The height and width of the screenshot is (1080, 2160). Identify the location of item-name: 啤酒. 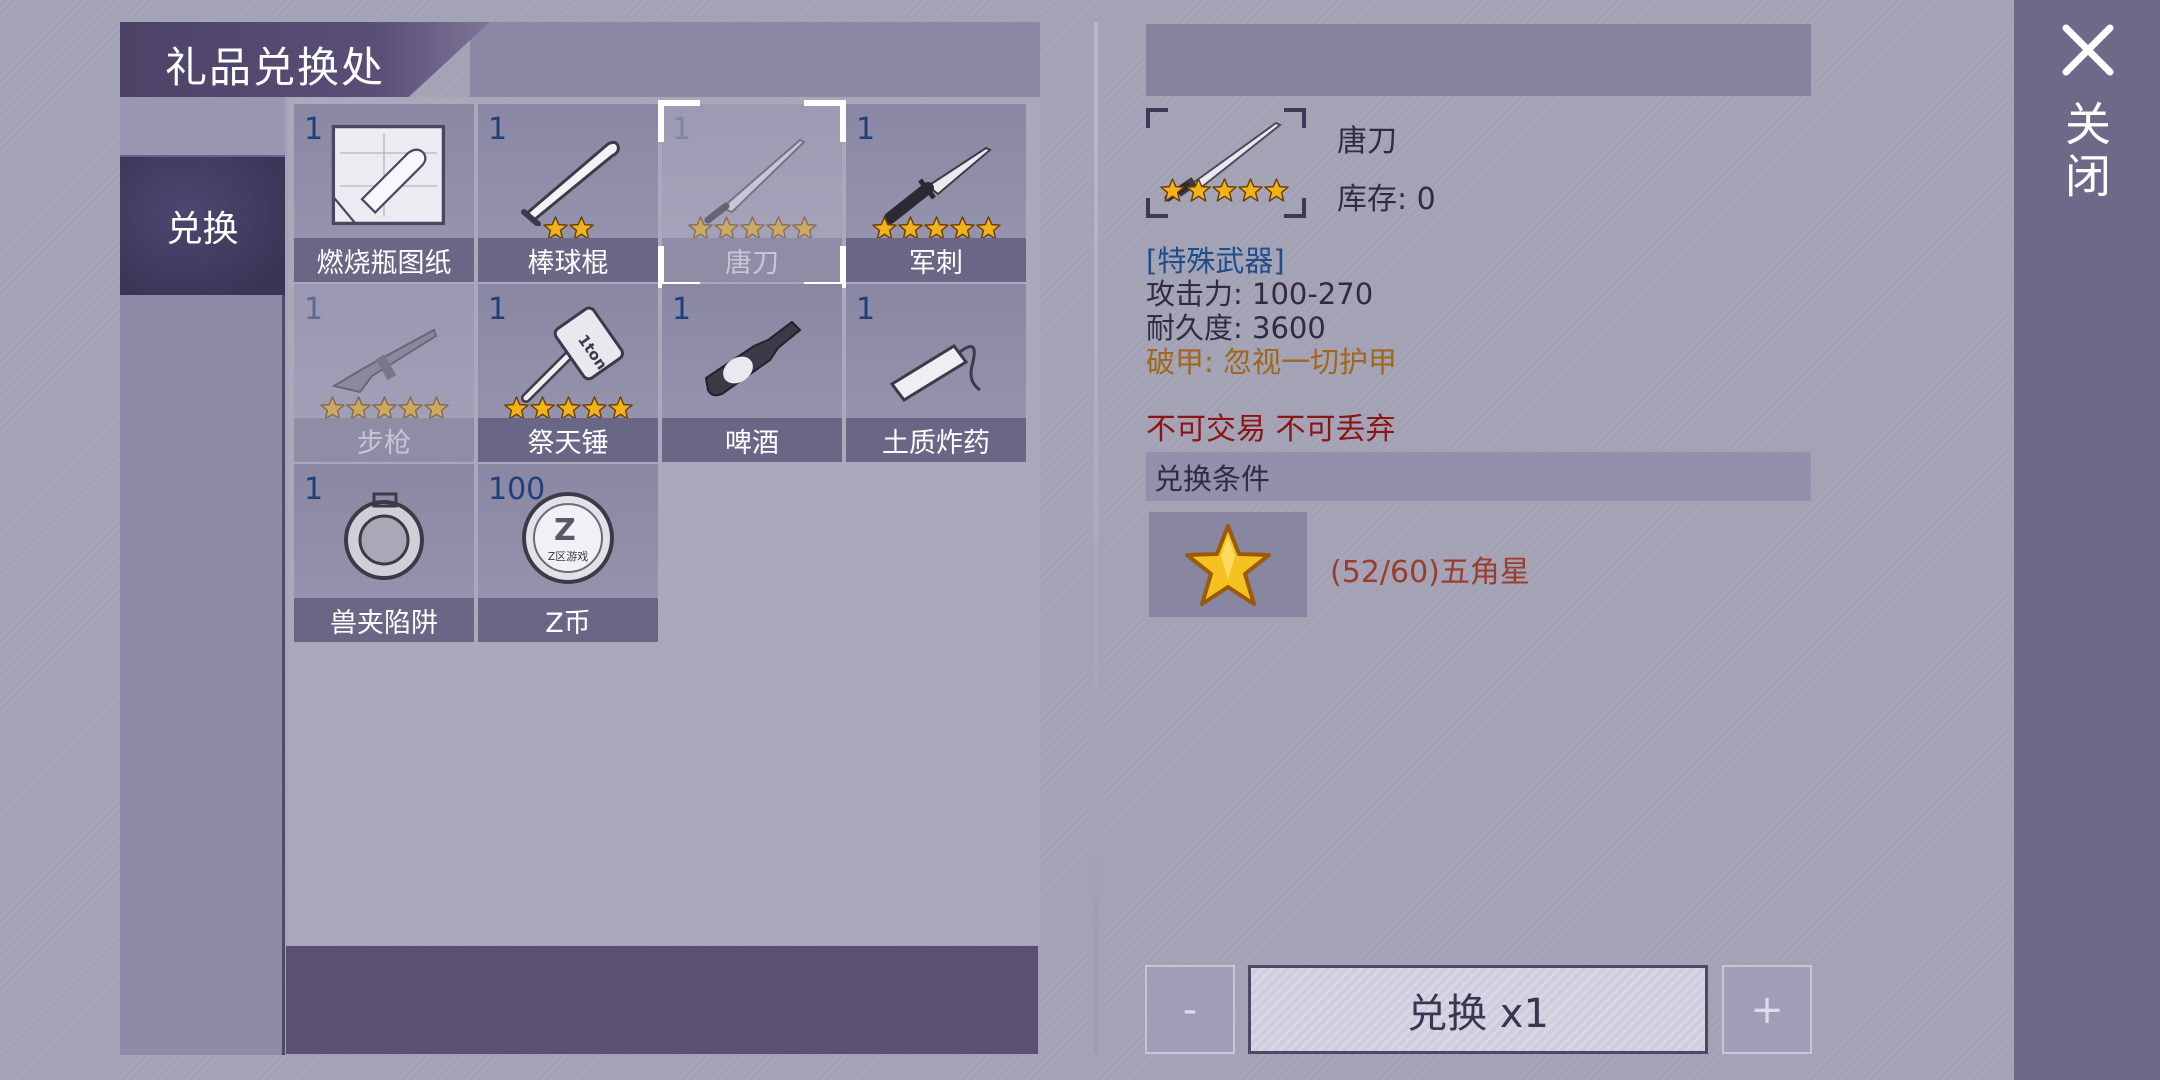
(752, 440).